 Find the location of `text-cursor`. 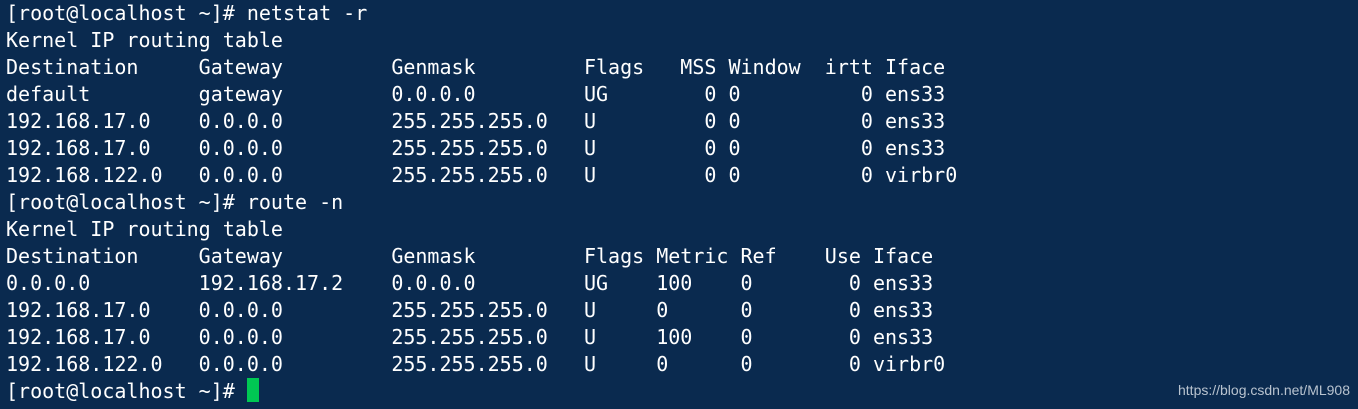

text-cursor is located at coordinates (252, 390).